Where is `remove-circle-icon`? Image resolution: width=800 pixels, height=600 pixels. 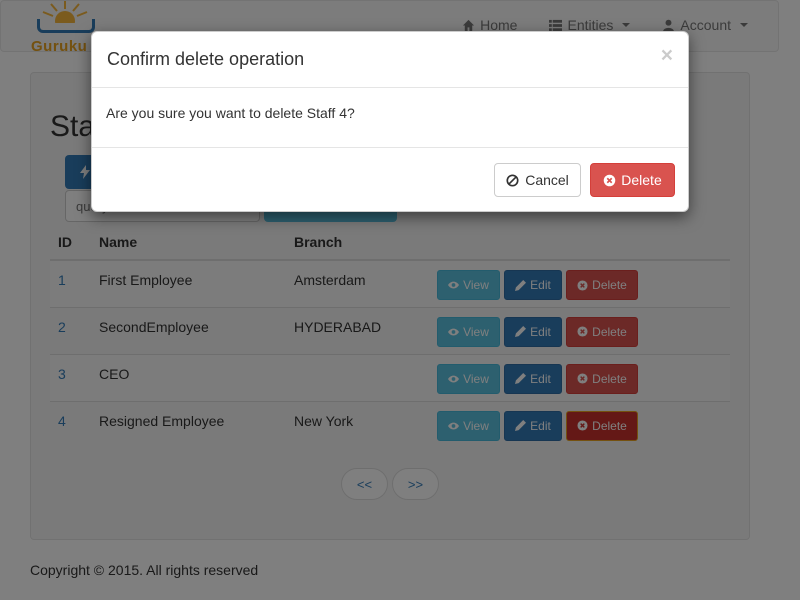
remove-circle-icon is located at coordinates (610, 180).